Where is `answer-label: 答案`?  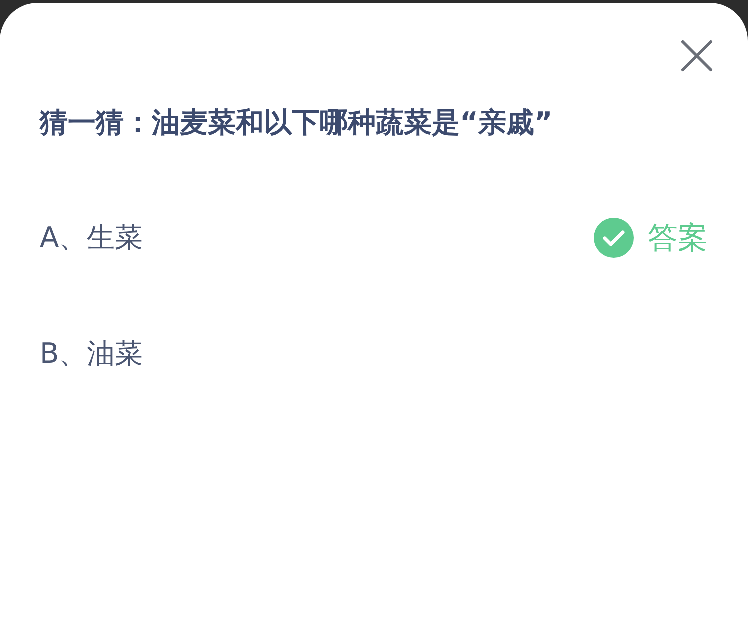 answer-label: 答案 is located at coordinates (678, 239).